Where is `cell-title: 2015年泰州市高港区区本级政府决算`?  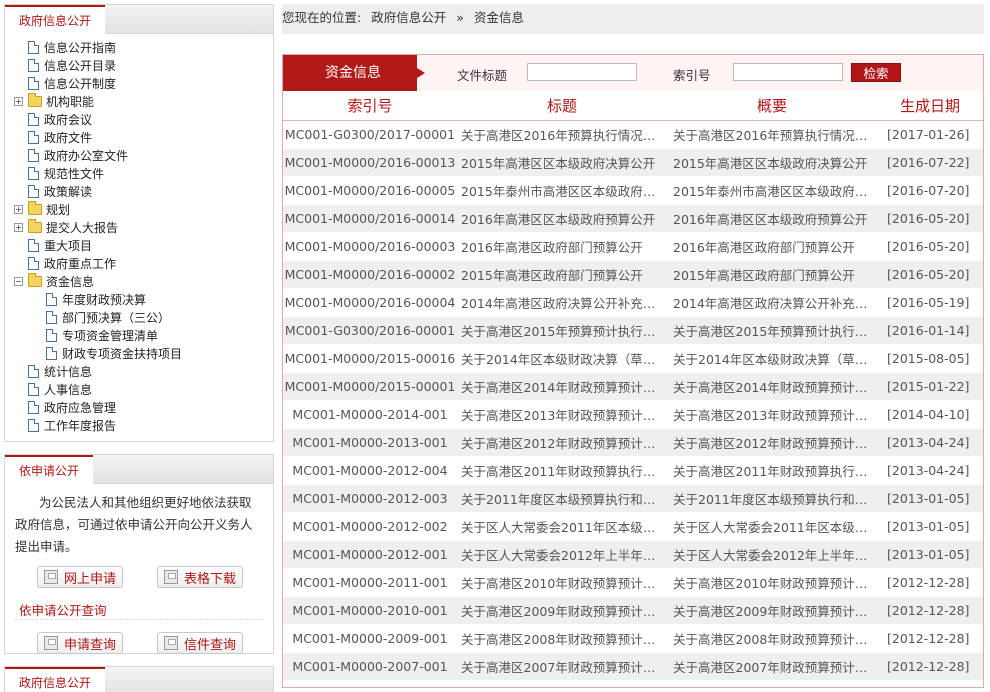 cell-title: 2015年泰州市高港区区本级政府决算 is located at coordinates (562, 190).